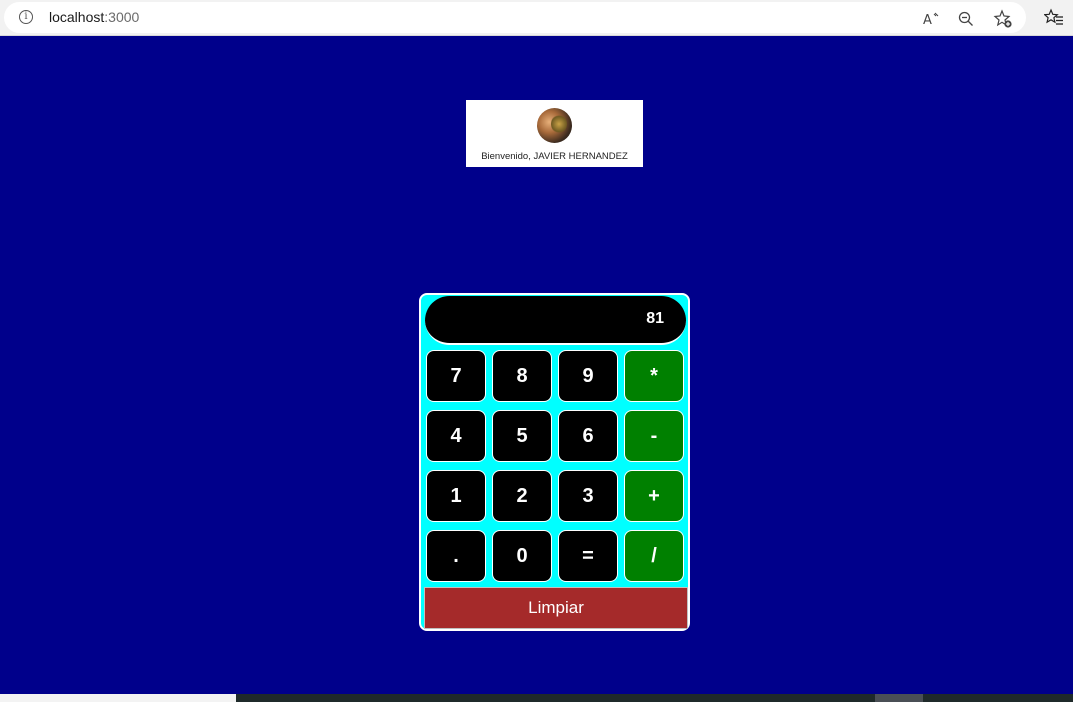  What do you see at coordinates (556, 608) in the screenshot?
I see `clear-button: Limpiar` at bounding box center [556, 608].